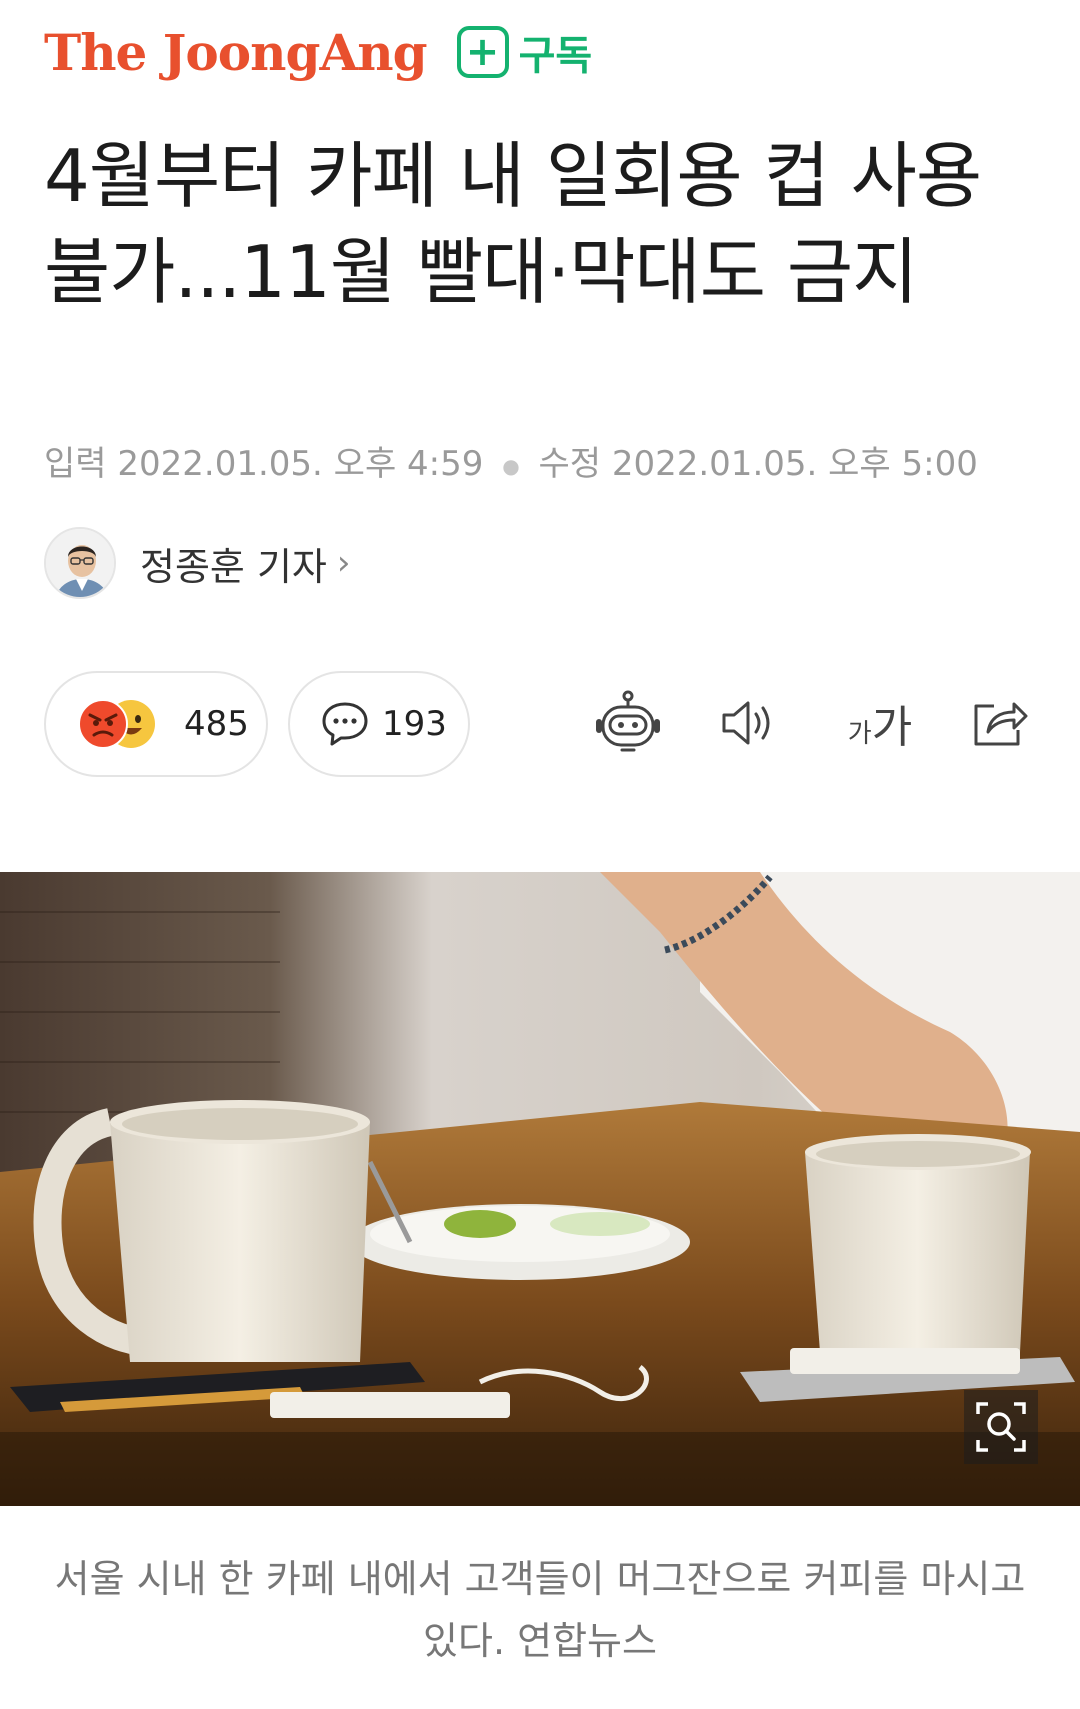 The image size is (1080, 1709). I want to click on input-date-label: 입력, so click(75, 464).